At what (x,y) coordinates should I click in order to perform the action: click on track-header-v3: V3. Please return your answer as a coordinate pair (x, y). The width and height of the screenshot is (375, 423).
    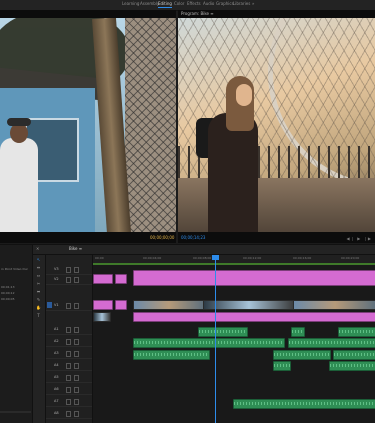
    Looking at the image, I should click on (69, 270).